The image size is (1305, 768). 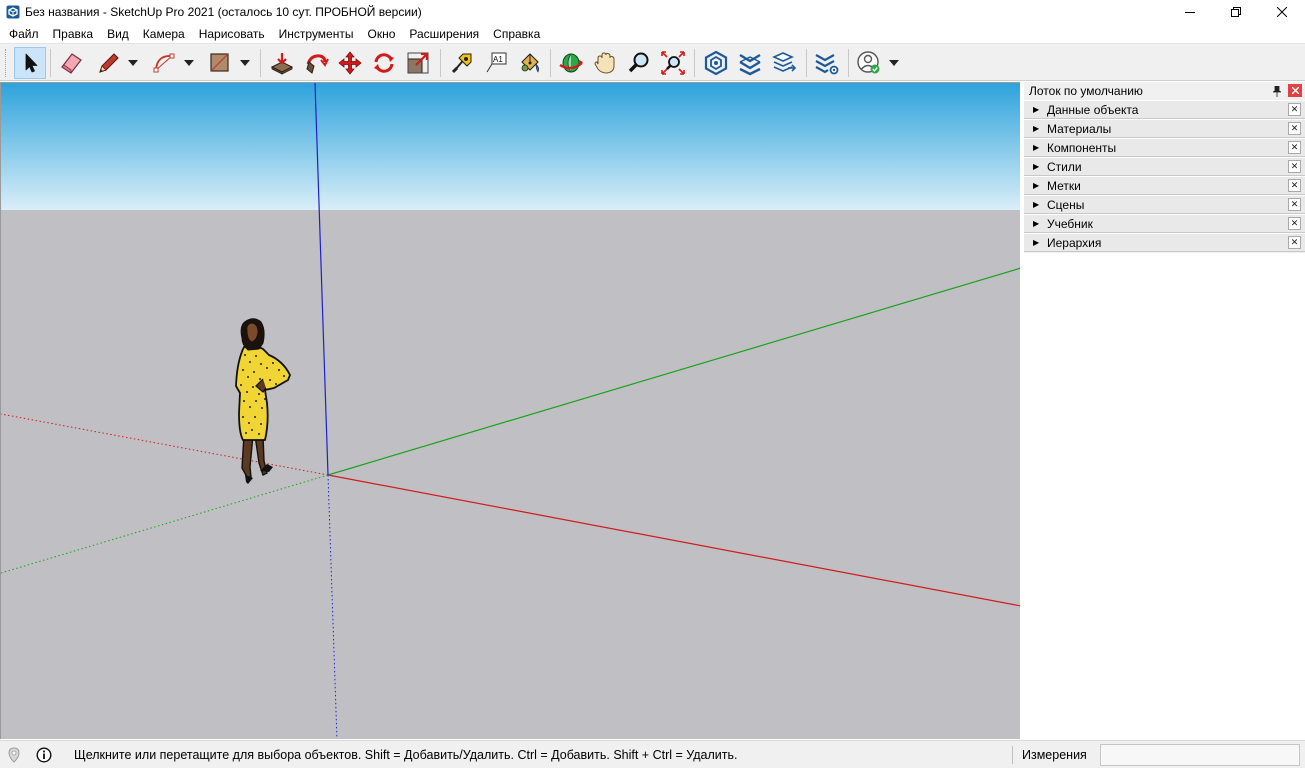 I want to click on info-icon, so click(x=44, y=755).